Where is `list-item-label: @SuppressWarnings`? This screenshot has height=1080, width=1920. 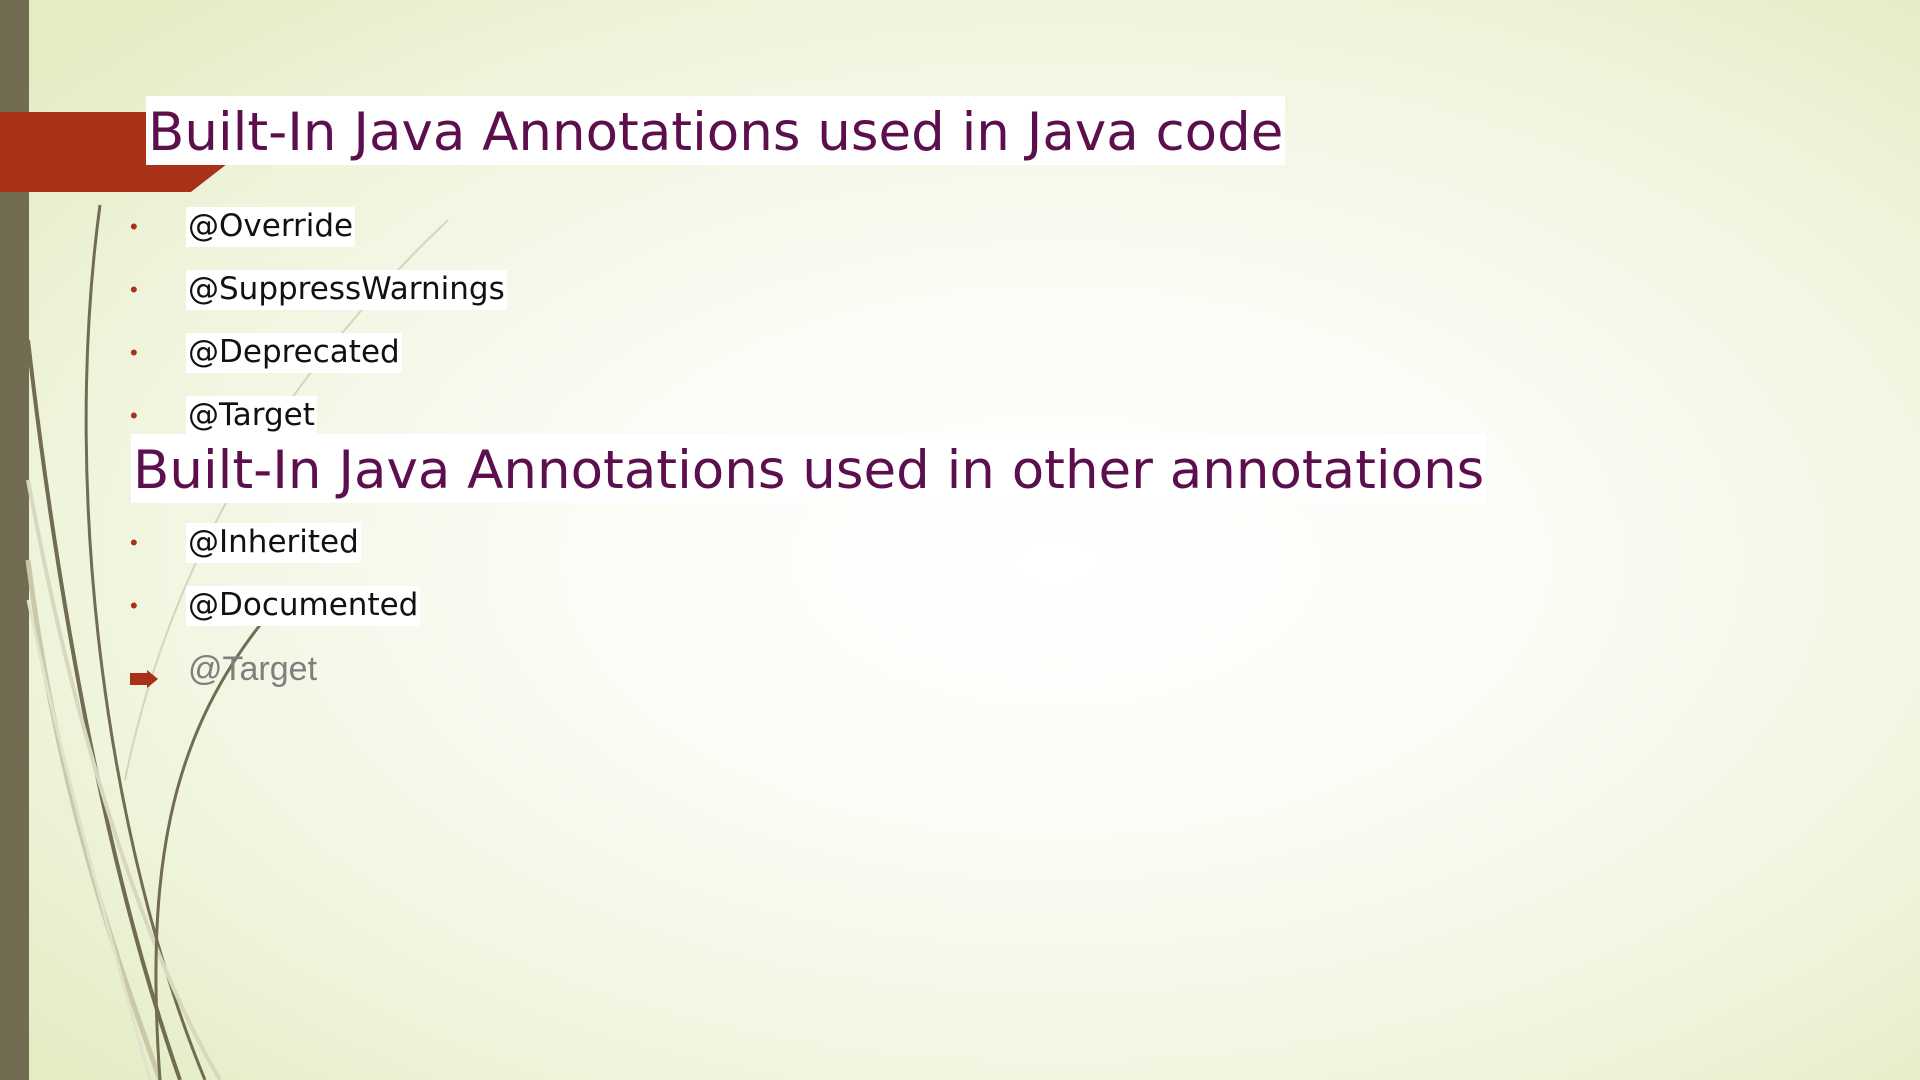
list-item-label: @SuppressWarnings is located at coordinates (346, 290).